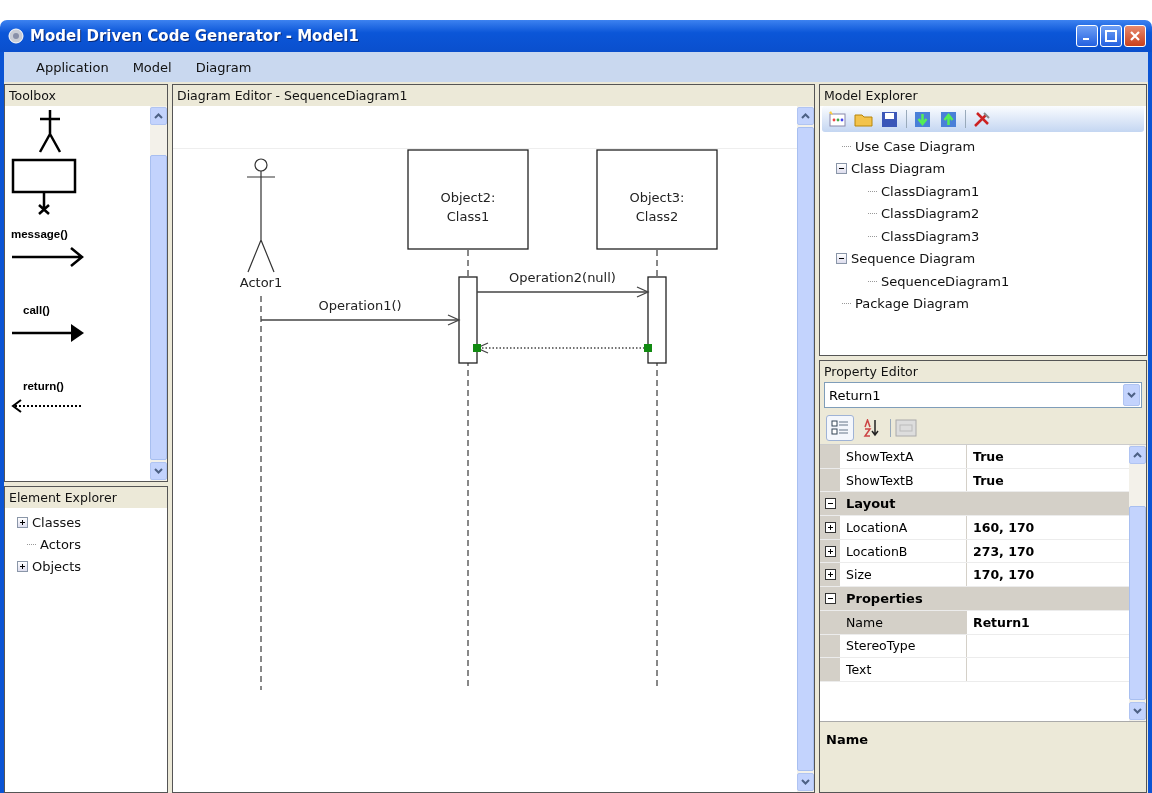 This screenshot has width=1152, height=793. Describe the element at coordinates (562, 277) in the screenshot. I see `message-label: Operation2(null)` at that location.